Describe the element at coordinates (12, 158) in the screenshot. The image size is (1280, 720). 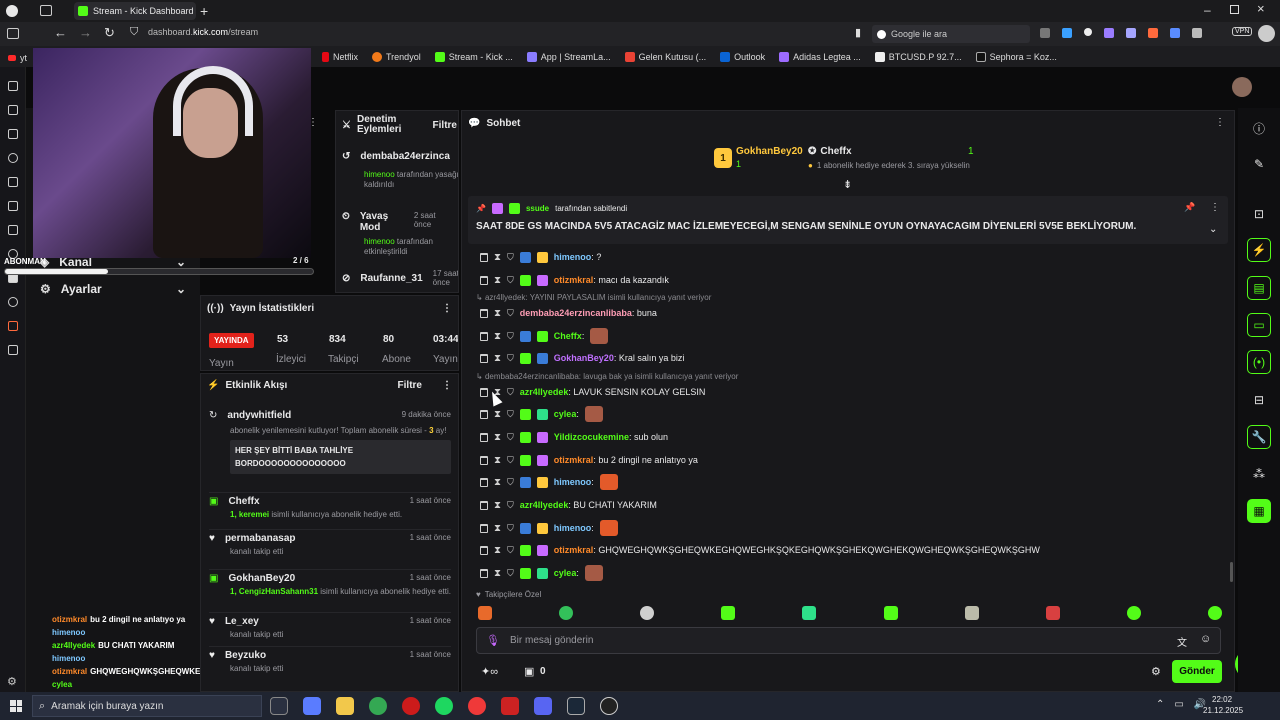
I see `history-icon` at that location.